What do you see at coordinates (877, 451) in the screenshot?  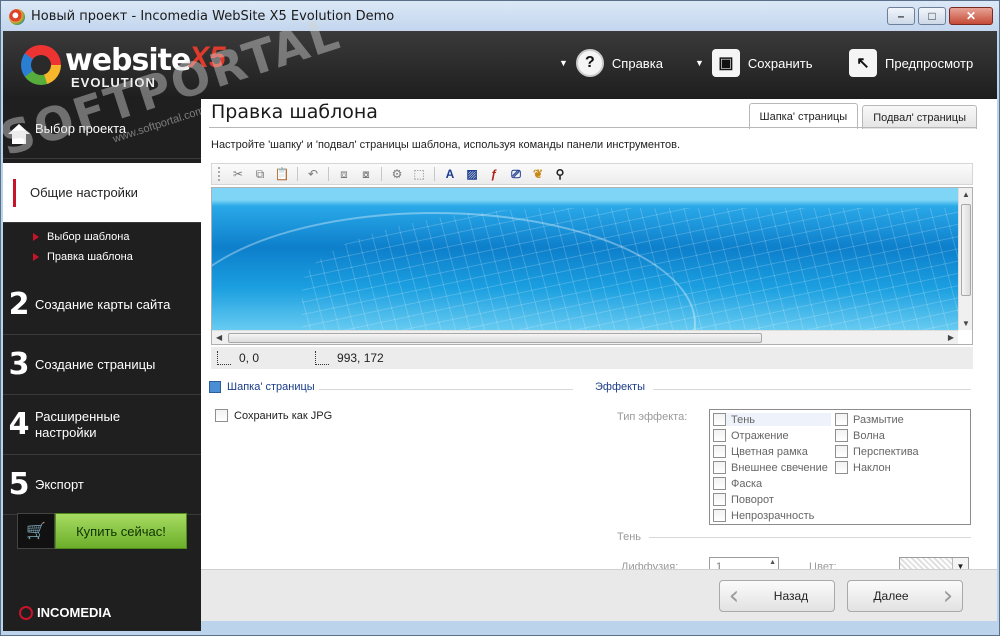 I see `effect-option: Перспектива` at bounding box center [877, 451].